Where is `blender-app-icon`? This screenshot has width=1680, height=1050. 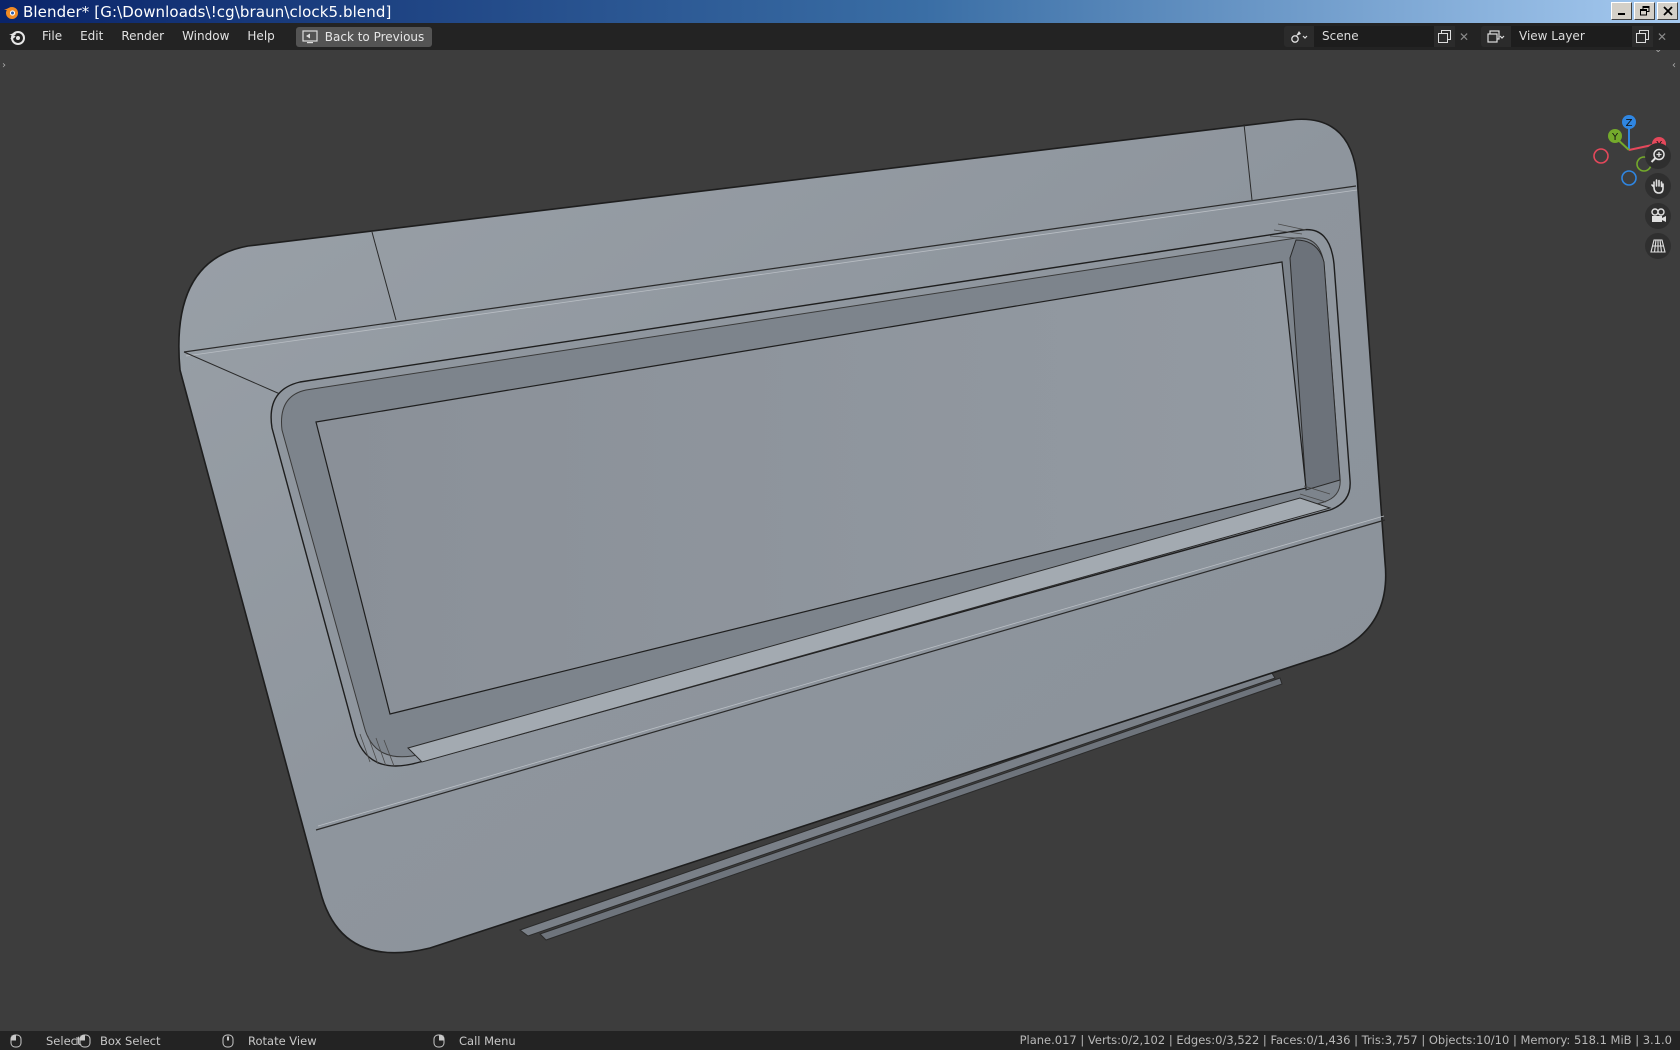 blender-app-icon is located at coordinates (11, 12).